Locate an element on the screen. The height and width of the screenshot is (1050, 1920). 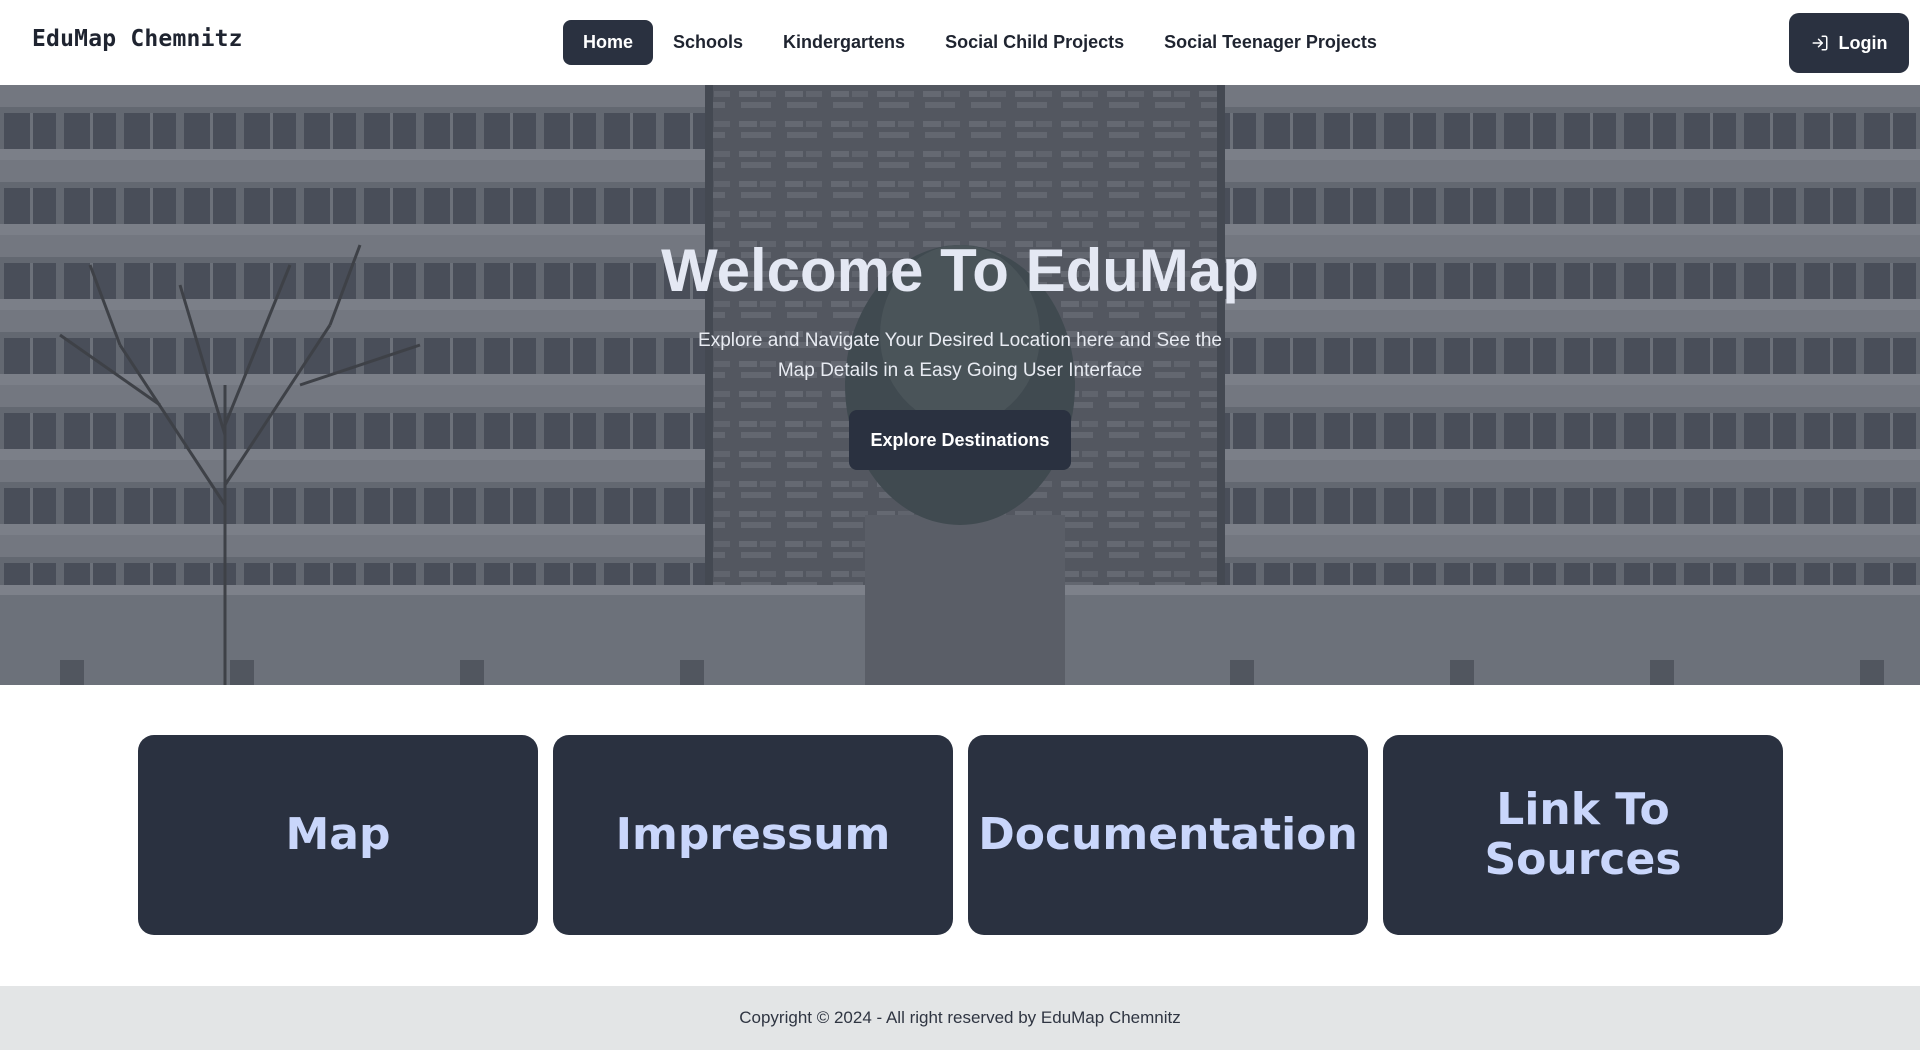
hero-title: Welcome To EduMap is located at coordinates (960, 270).